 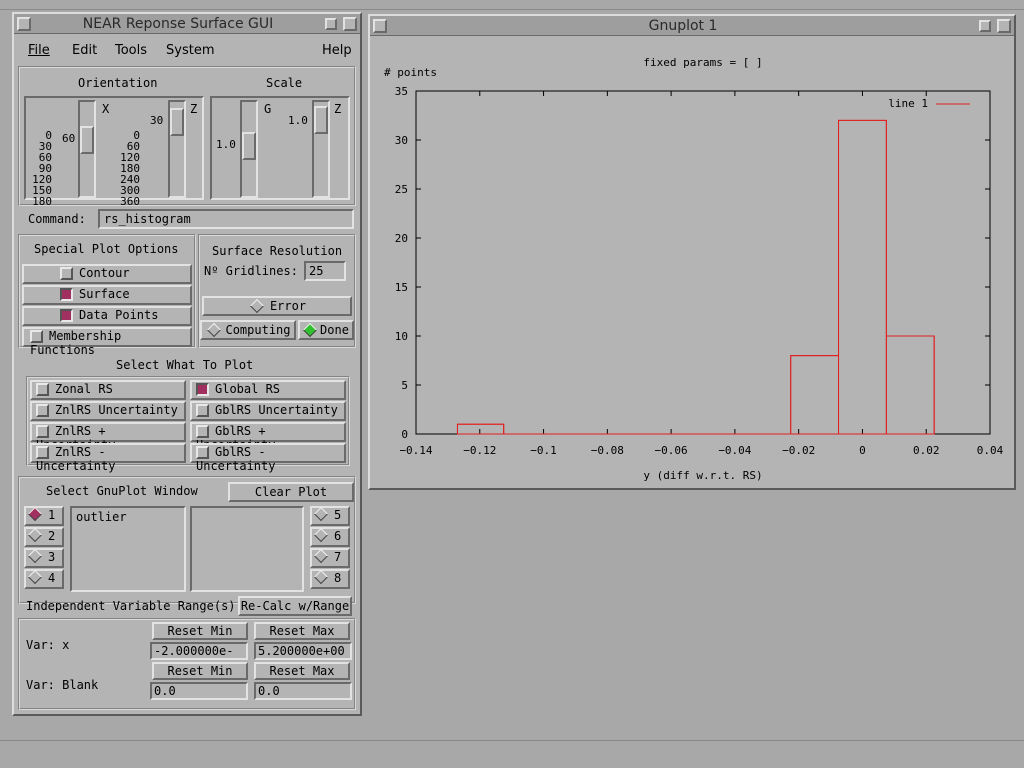 What do you see at coordinates (101, 517) in the screenshot?
I see `list-item: outlier` at bounding box center [101, 517].